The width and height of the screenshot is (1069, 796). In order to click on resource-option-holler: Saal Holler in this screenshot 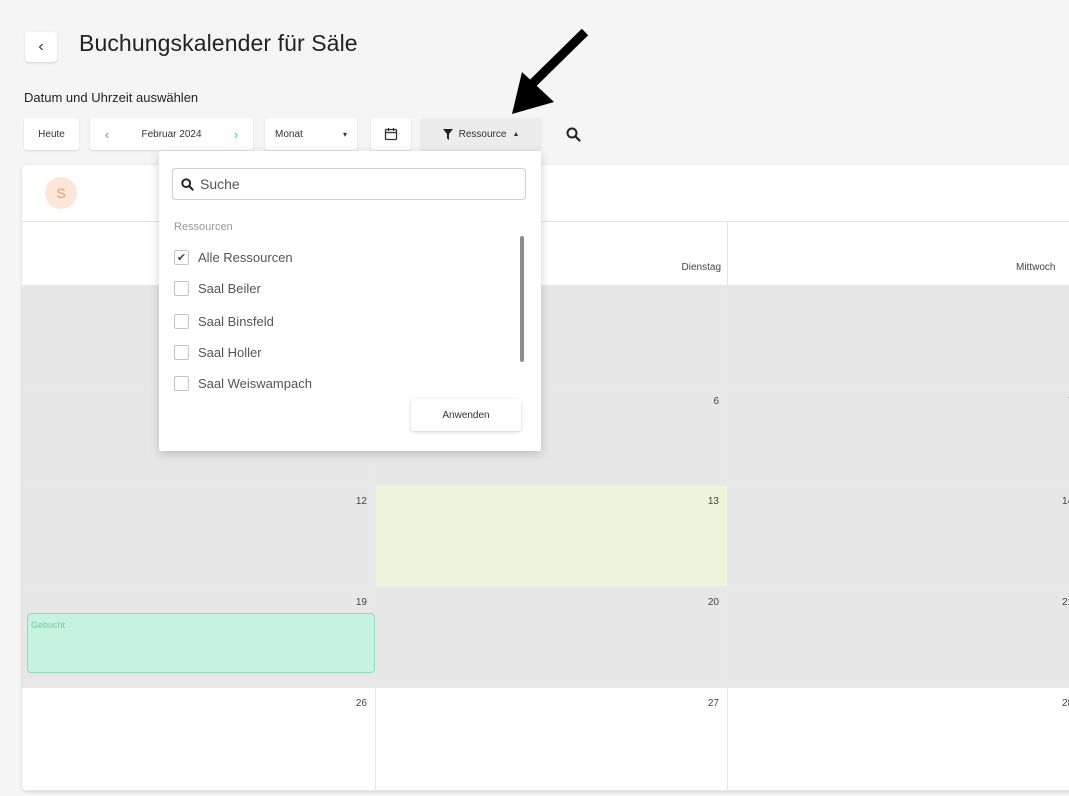, I will do `click(218, 352)`.